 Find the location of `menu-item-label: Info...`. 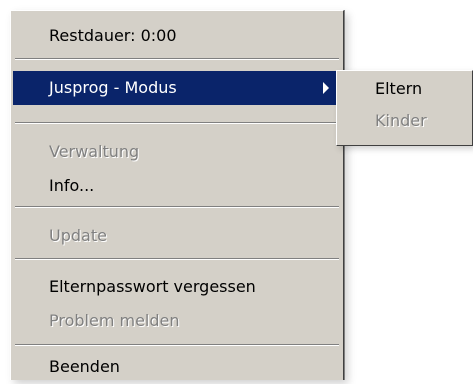

menu-item-label: Info... is located at coordinates (72, 185).